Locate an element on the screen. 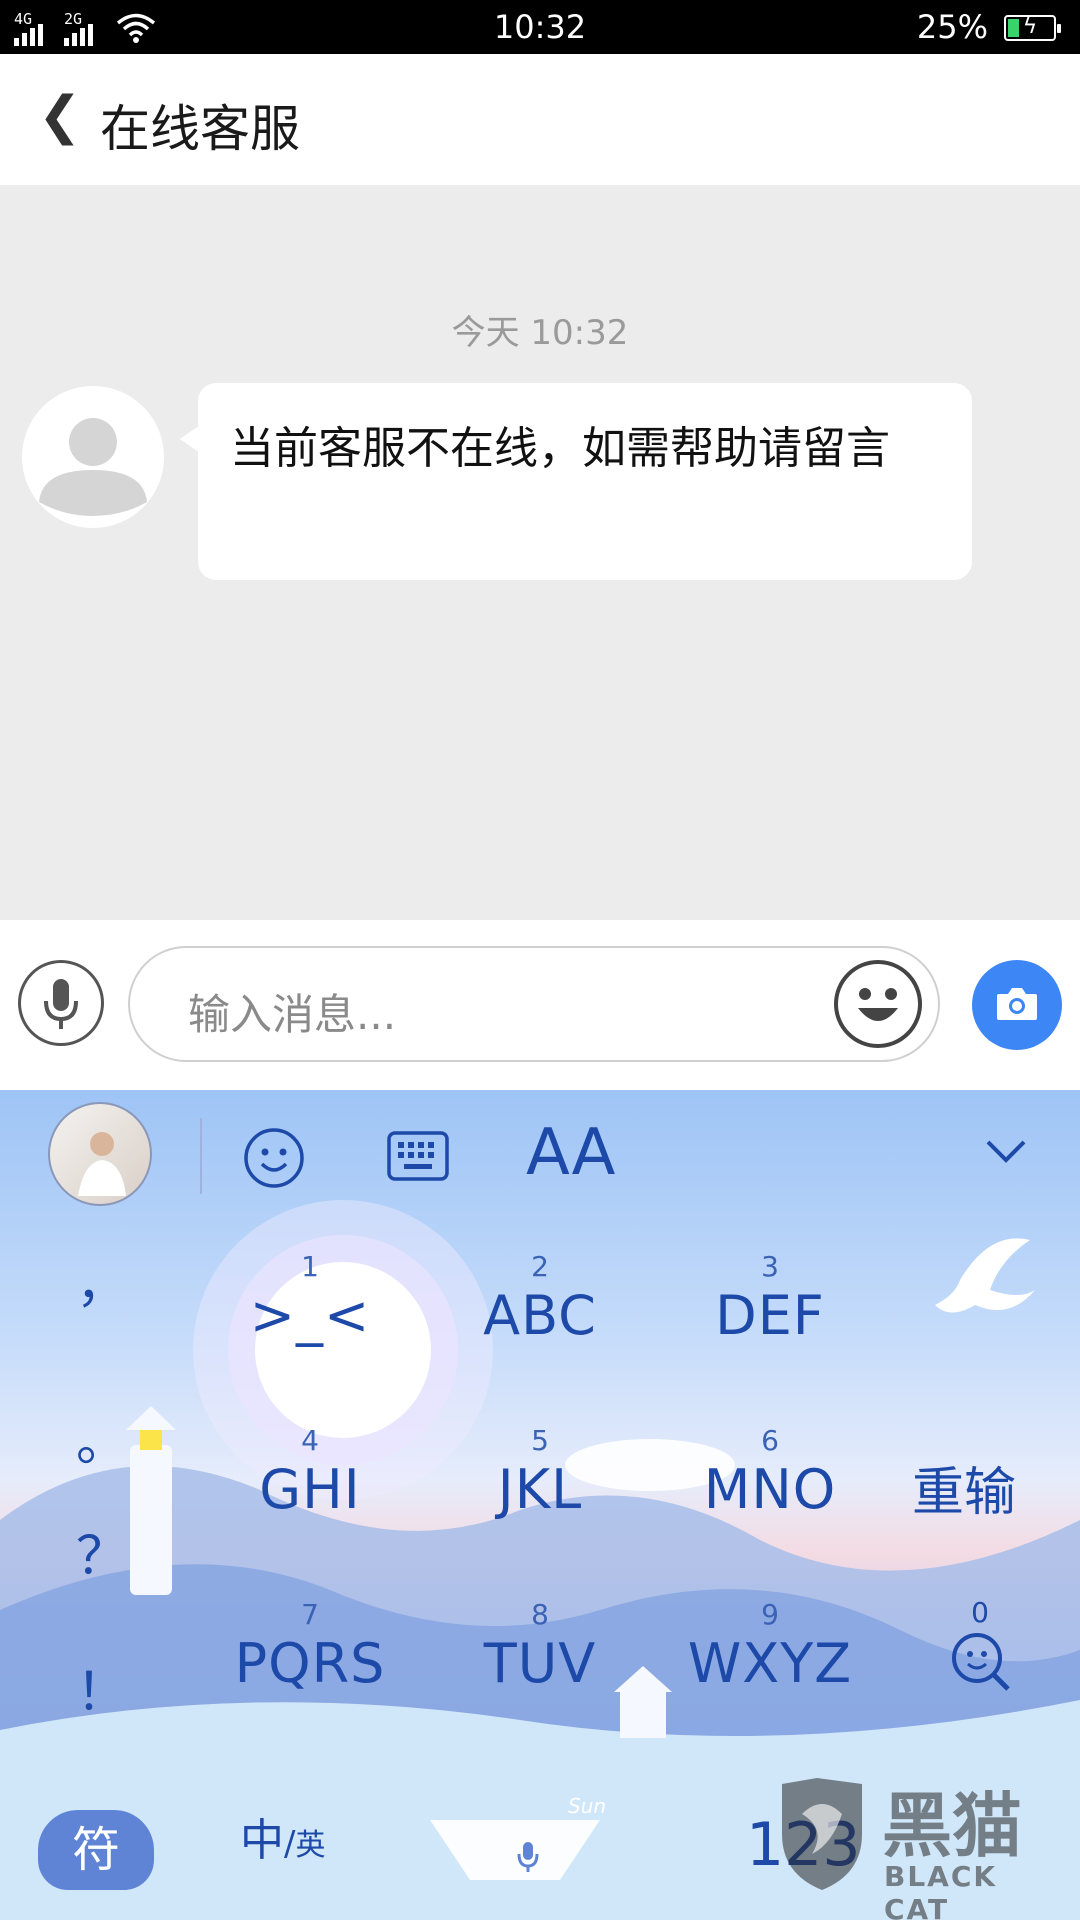  black-cat-logo is located at coordinates (822, 1834).